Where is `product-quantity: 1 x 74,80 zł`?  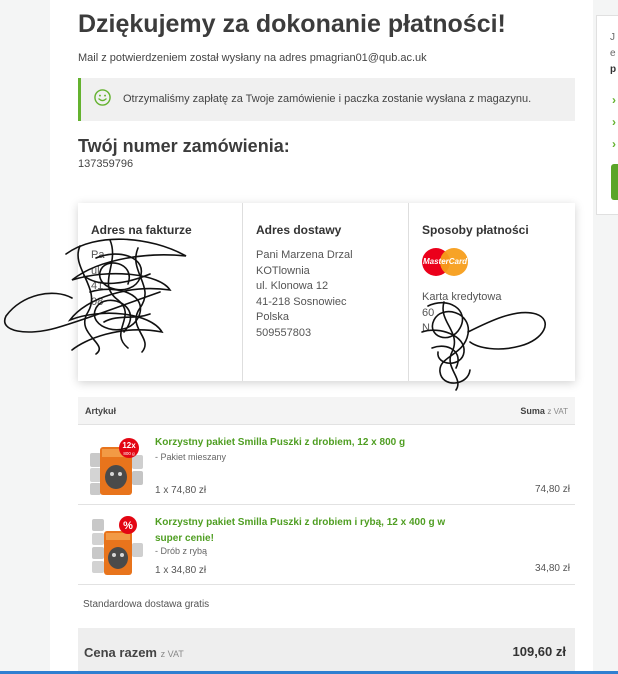 product-quantity: 1 x 74,80 zł is located at coordinates (181, 490).